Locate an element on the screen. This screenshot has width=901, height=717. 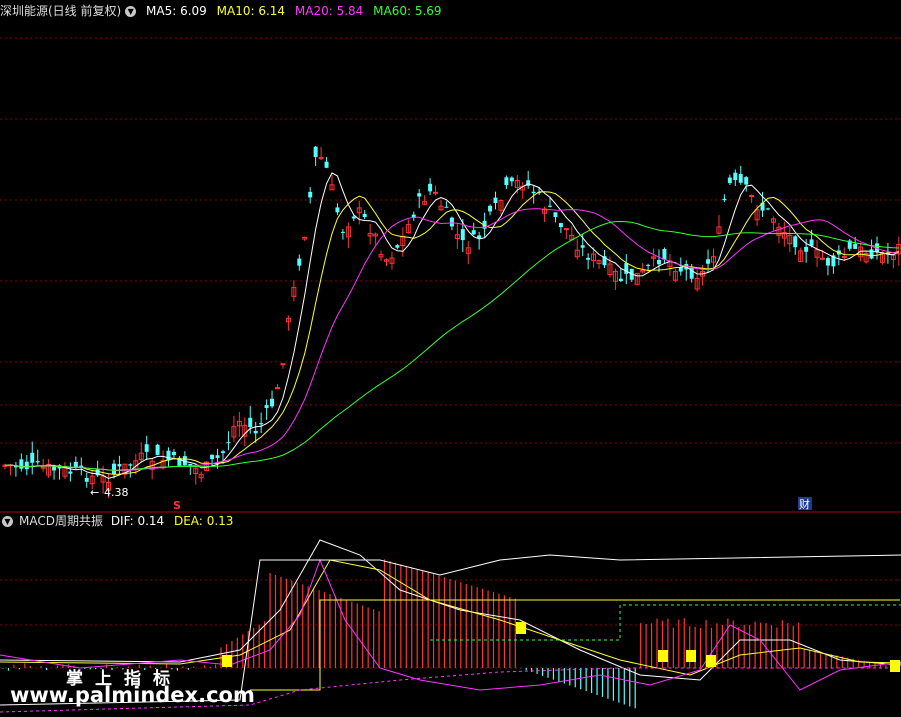
event-marker-cai: 财 is located at coordinates (804, 504).